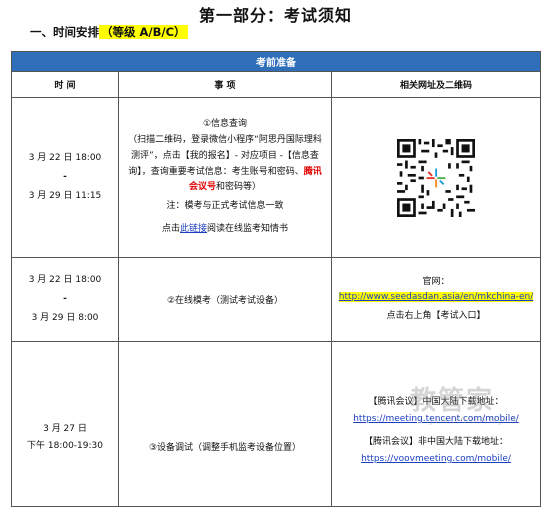 The image size is (551, 507). I want to click on row3-time-cell: 3 月 27 日 下午 18:00-19:30, so click(65, 424).